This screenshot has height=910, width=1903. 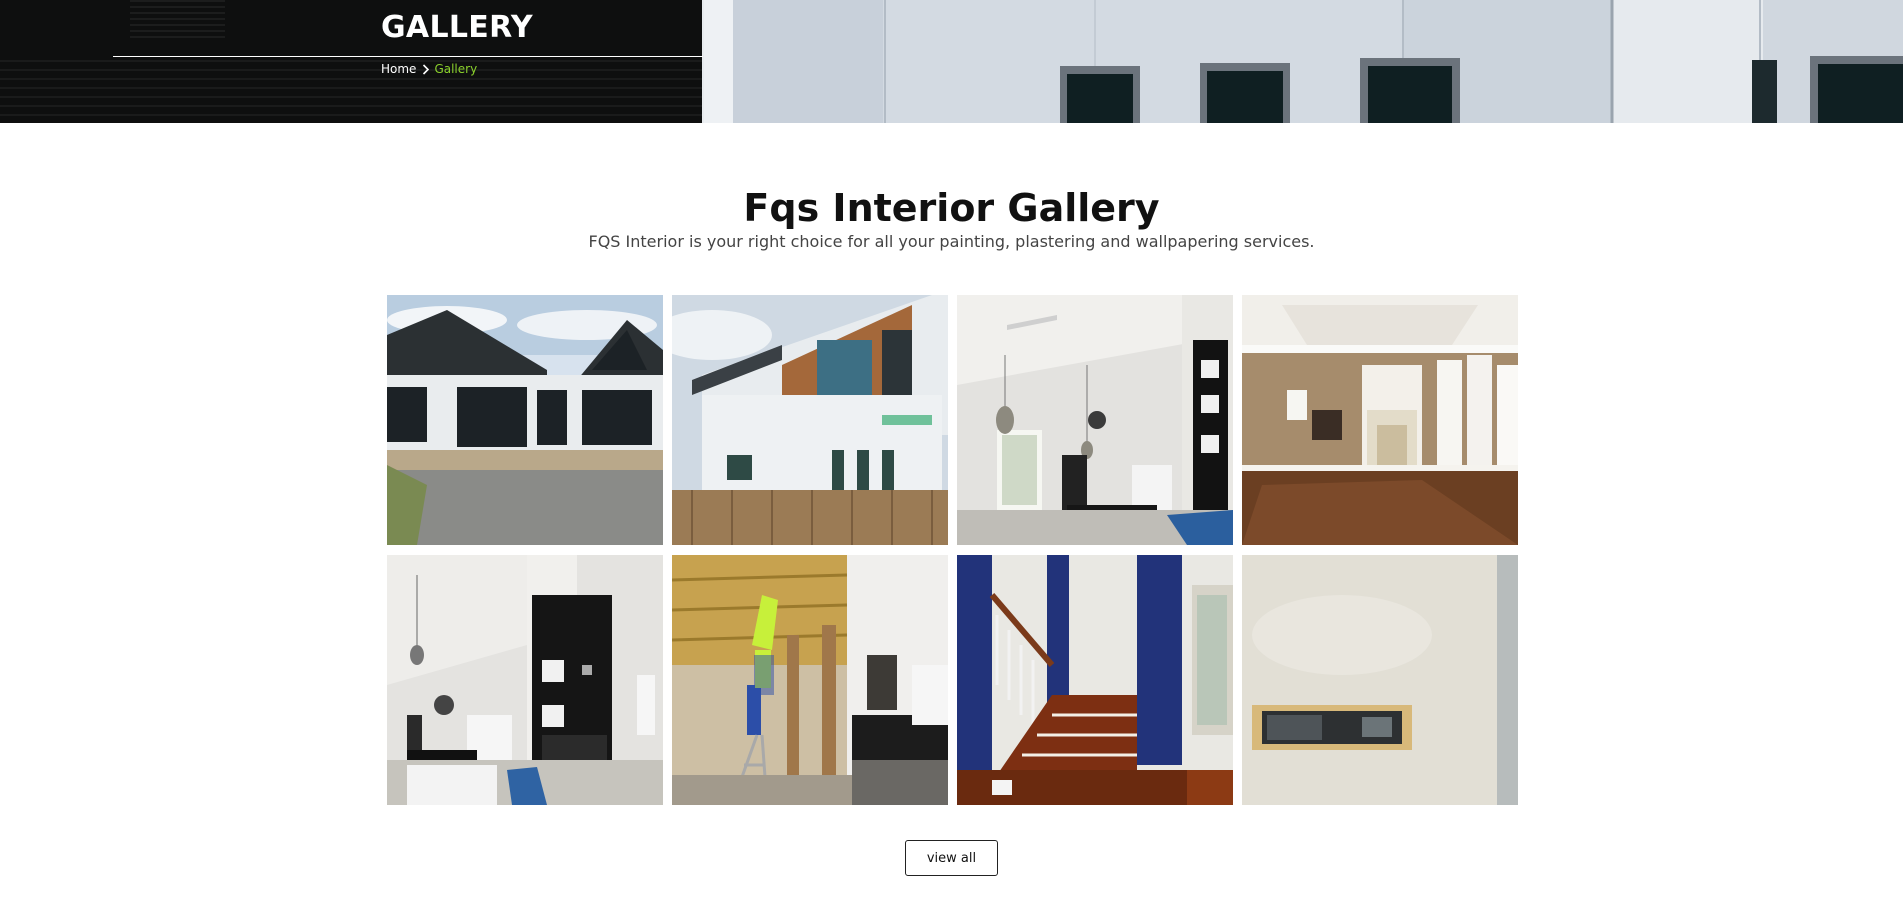 I want to click on breadcrumb: Home Gallery, so click(x=429, y=69).